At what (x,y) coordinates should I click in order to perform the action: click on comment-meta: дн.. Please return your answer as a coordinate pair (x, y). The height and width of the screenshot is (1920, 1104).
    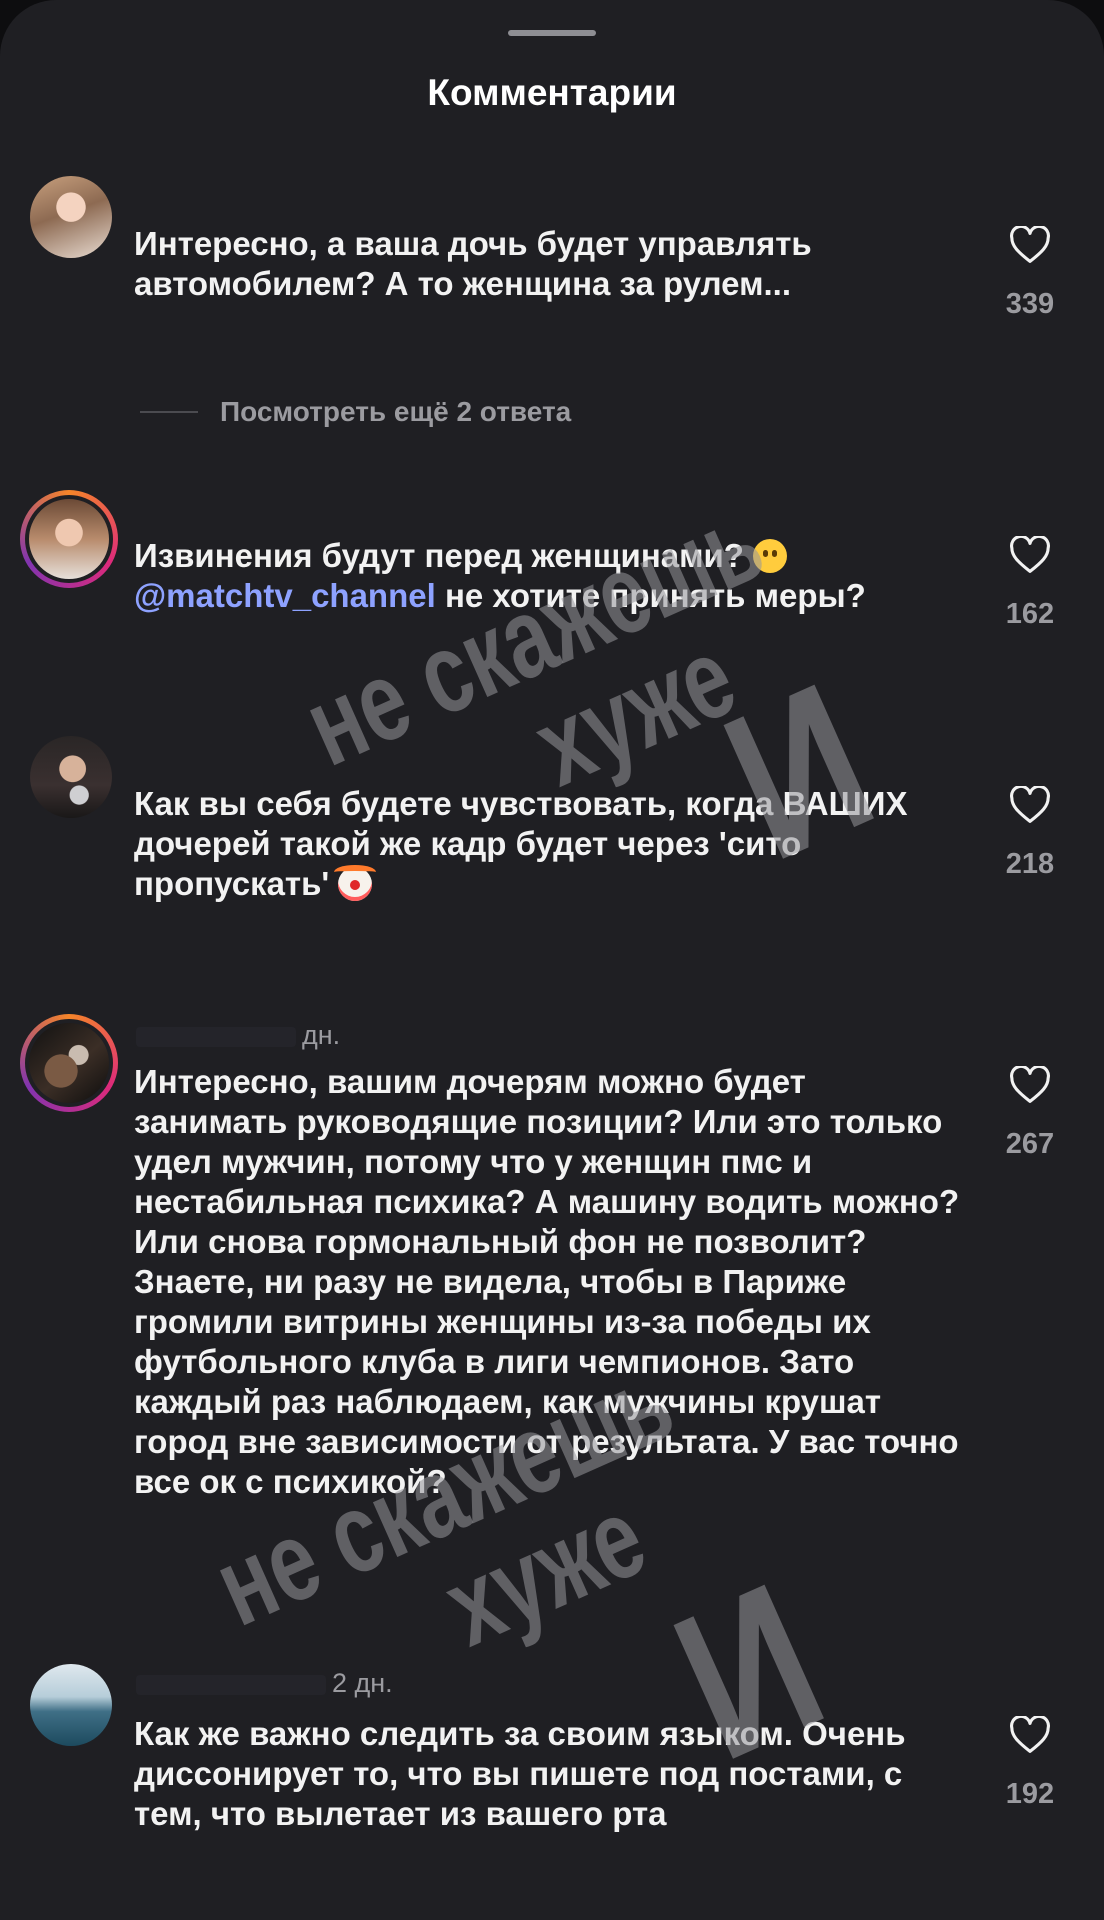
    Looking at the image, I should click on (238, 1035).